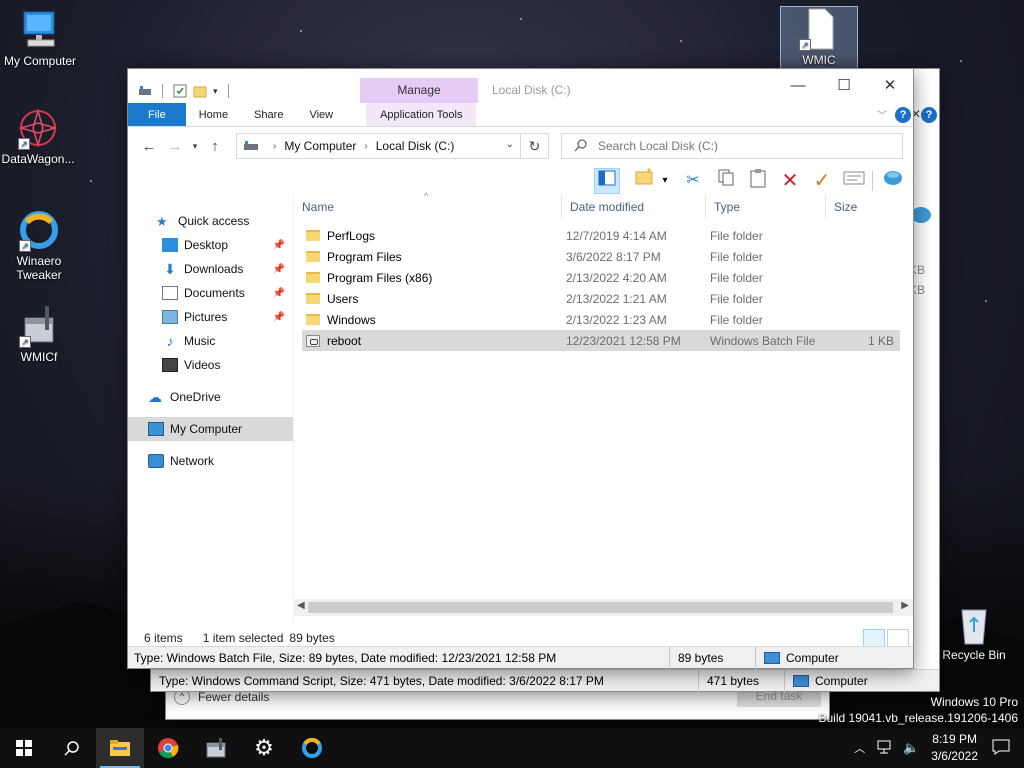  What do you see at coordinates (974, 655) in the screenshot?
I see `desktop-icon-label: Recycle Bin` at bounding box center [974, 655].